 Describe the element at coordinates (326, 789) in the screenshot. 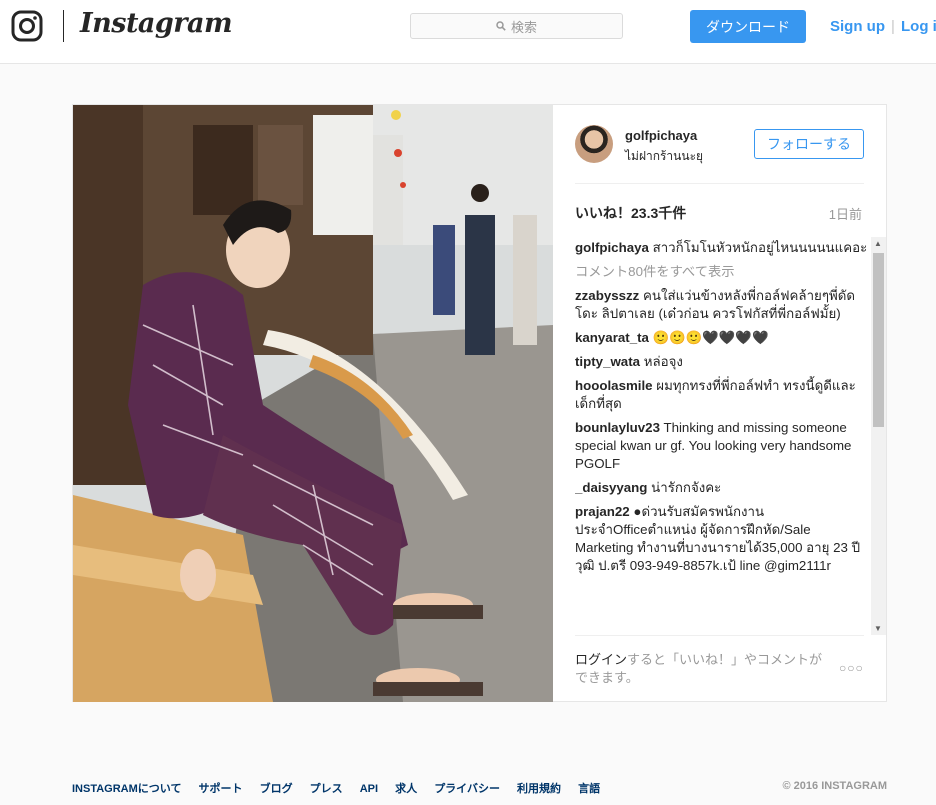

I see `footer-link-press: プレス` at that location.